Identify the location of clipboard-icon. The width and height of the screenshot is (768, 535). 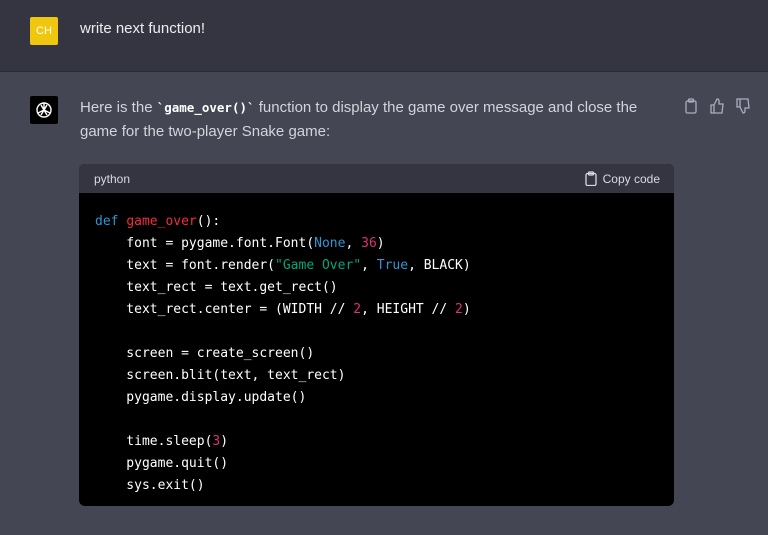
(590, 178).